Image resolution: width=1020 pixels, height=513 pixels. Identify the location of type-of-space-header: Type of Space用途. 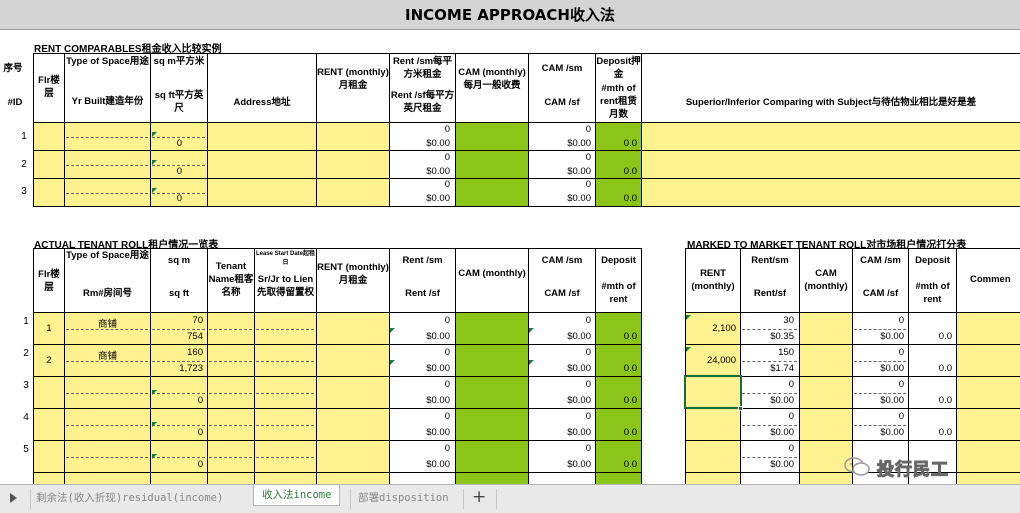
(107, 61).